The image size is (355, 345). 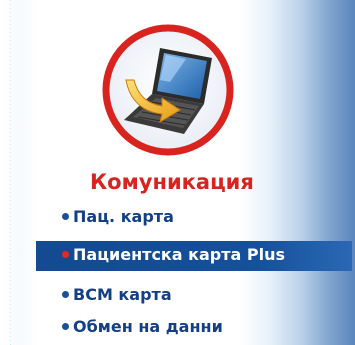 I want to click on section-title: Комуникация, so click(x=172, y=182).